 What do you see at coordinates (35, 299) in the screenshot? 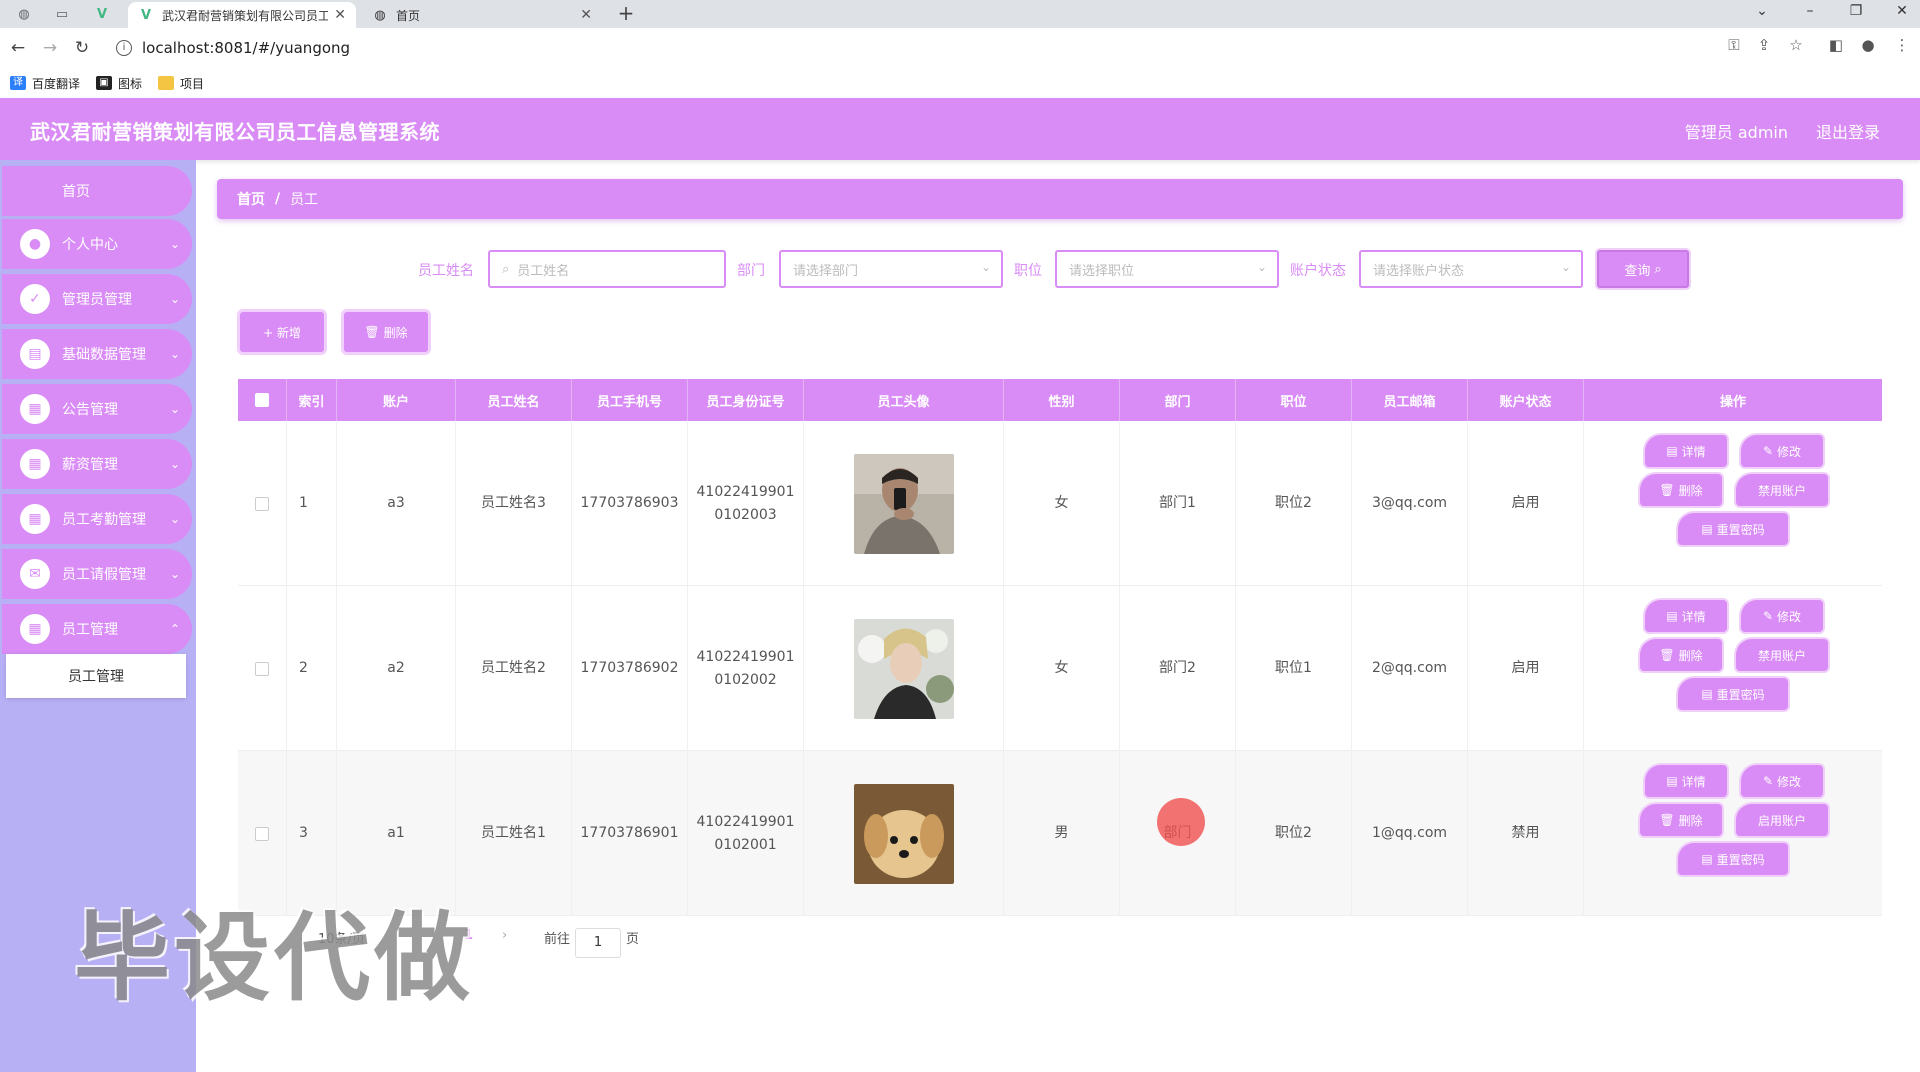
I see `admin-icon: ✓` at bounding box center [35, 299].